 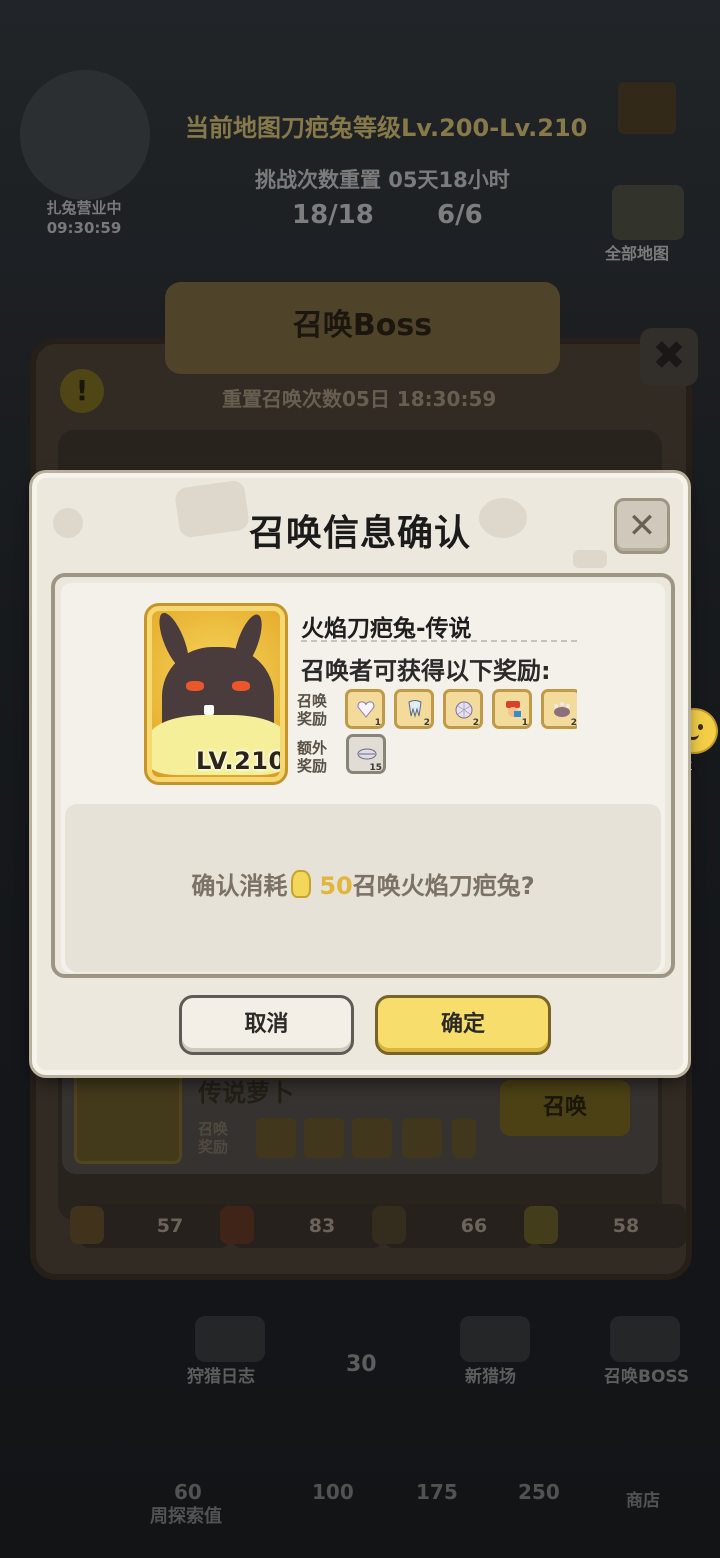 What do you see at coordinates (312, 710) in the screenshot?
I see `summon-reward-label: 召唤奖励` at bounding box center [312, 710].